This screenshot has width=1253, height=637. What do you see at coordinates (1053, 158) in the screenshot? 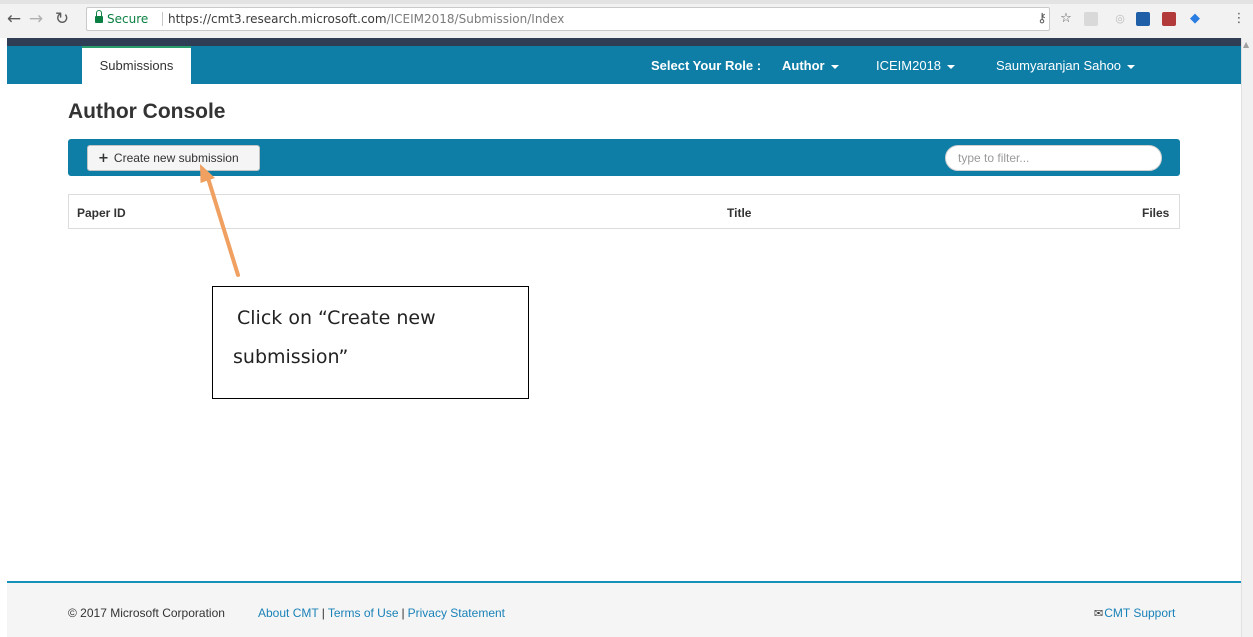
I see `filter-input` at bounding box center [1053, 158].